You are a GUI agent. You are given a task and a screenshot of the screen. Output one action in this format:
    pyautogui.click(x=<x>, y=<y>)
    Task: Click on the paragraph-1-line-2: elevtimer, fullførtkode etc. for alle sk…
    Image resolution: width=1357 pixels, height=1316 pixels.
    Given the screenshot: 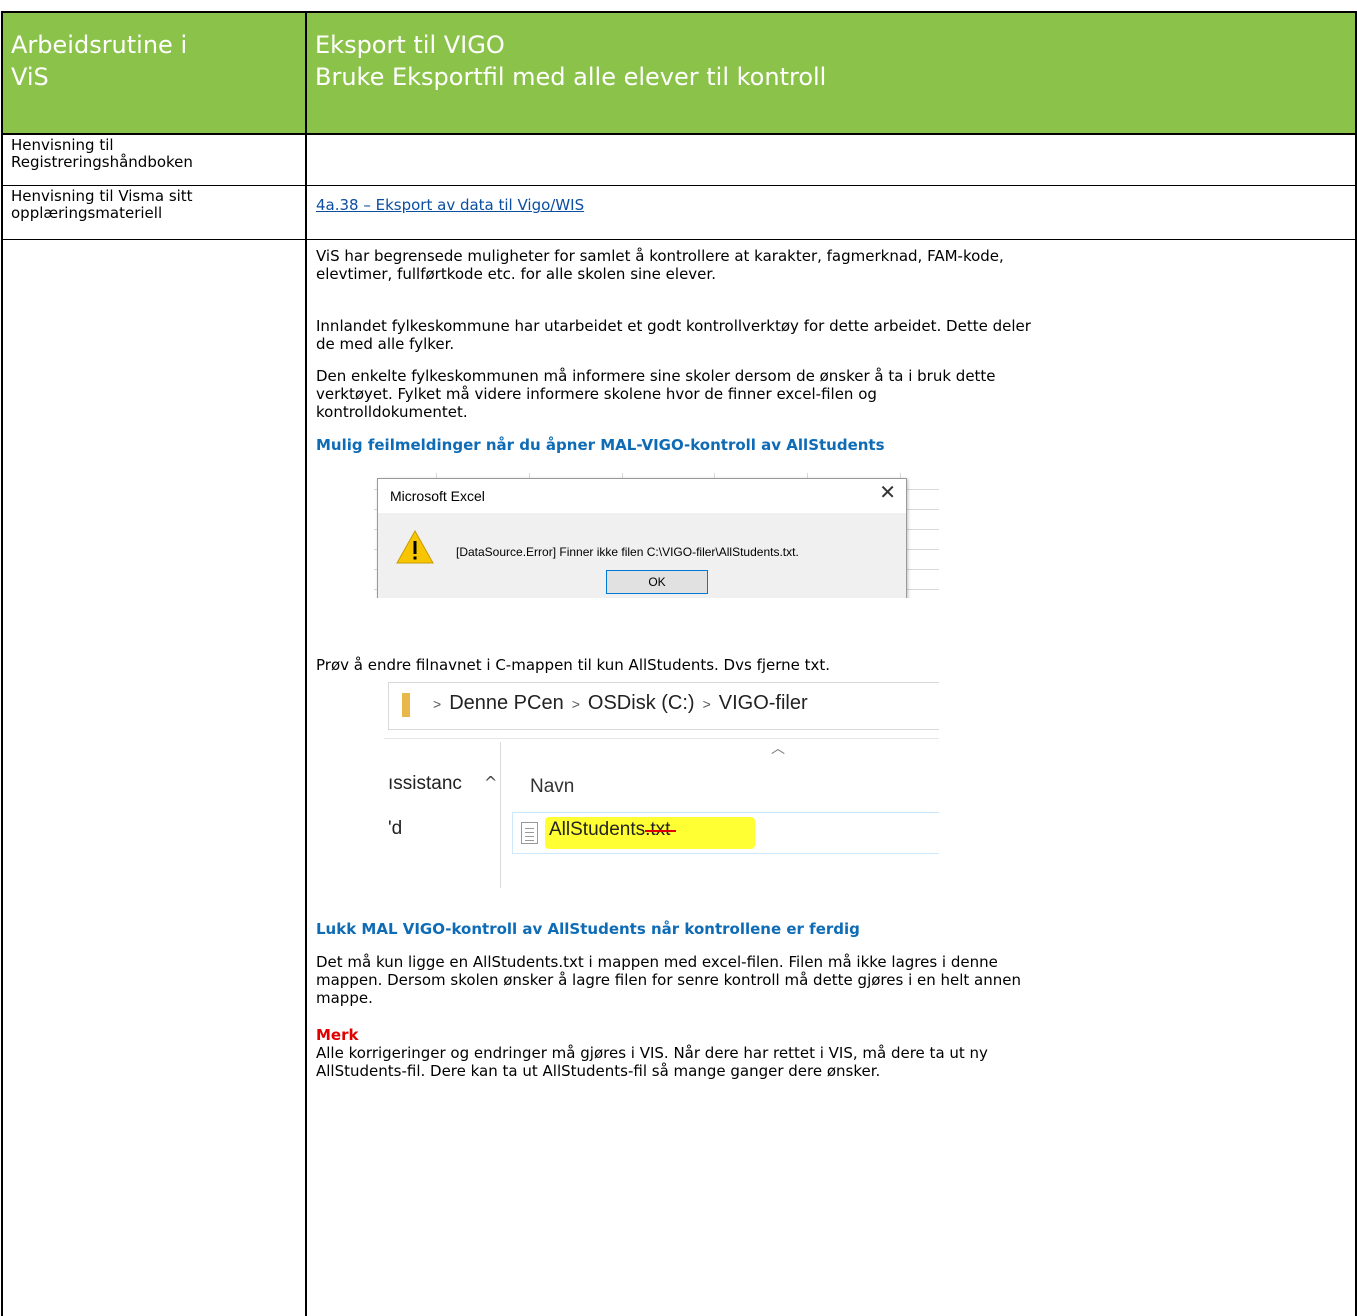 What is the action you would take?
    pyautogui.click(x=516, y=274)
    